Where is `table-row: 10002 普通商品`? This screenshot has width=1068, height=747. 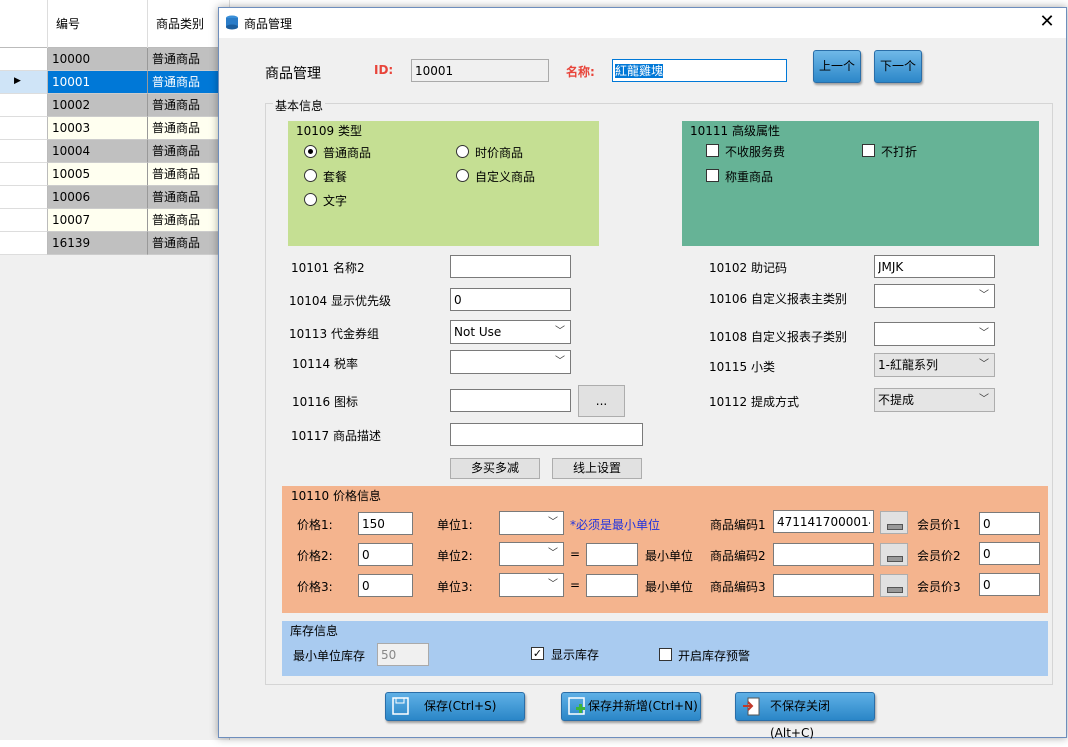 table-row: 10002 普通商品 is located at coordinates (115, 105).